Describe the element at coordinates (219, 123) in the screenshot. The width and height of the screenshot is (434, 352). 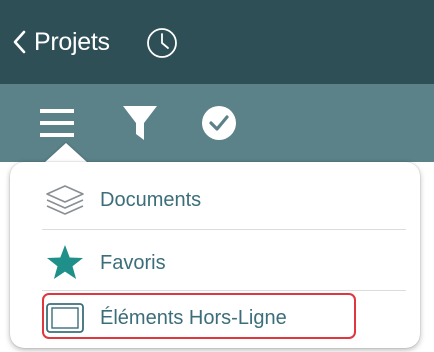
I see `check-circle-icon` at that location.